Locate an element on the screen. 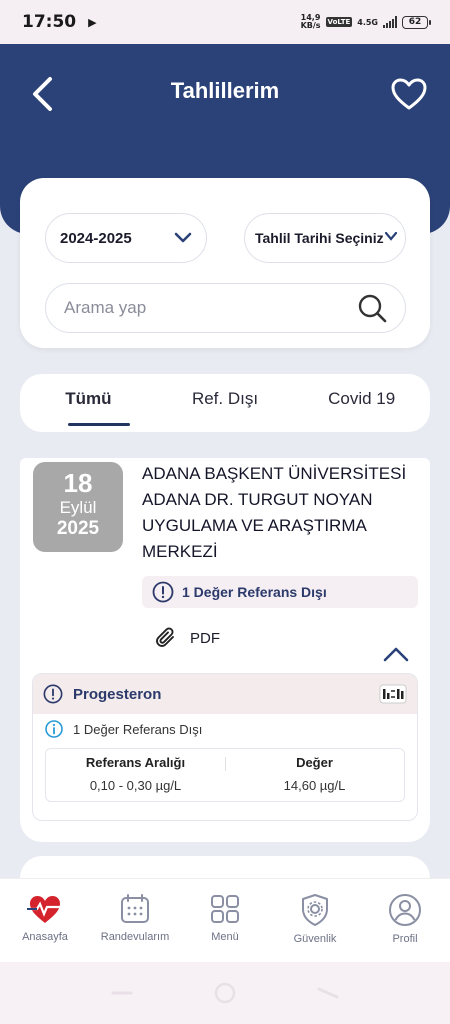  back-arrow-icon is located at coordinates (328, 993).